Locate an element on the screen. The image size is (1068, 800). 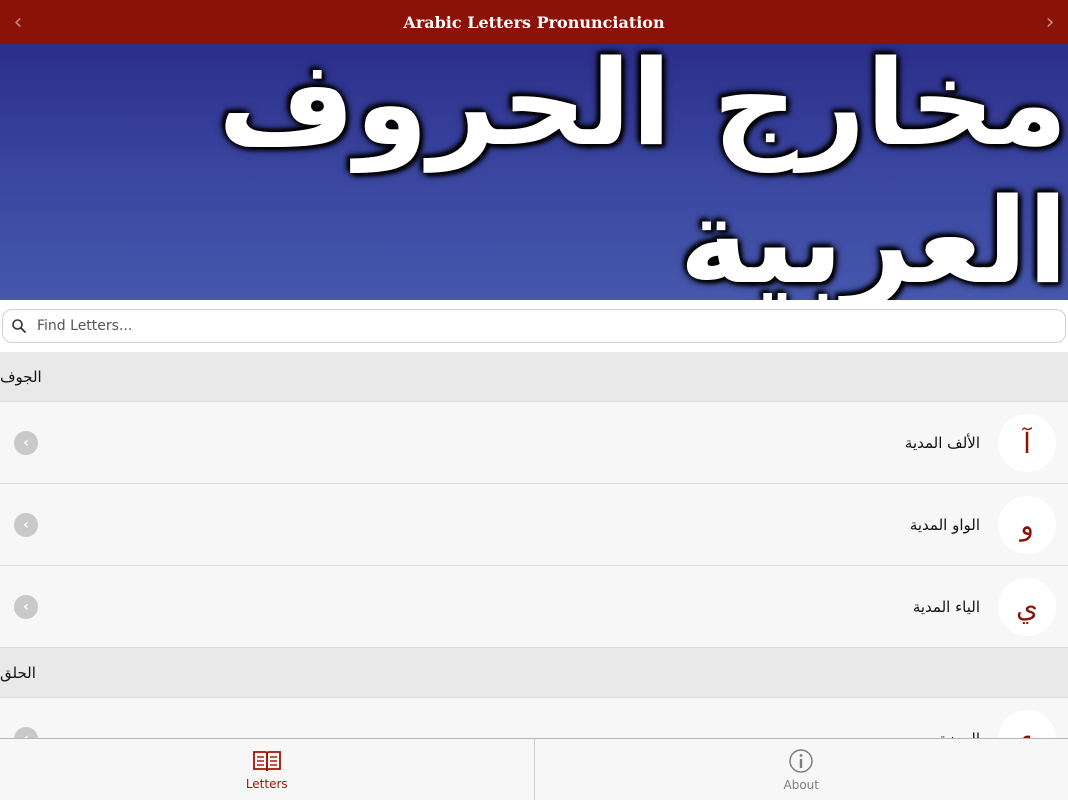
list-item: ‹ الياء المدية ي is located at coordinates (534, 607).